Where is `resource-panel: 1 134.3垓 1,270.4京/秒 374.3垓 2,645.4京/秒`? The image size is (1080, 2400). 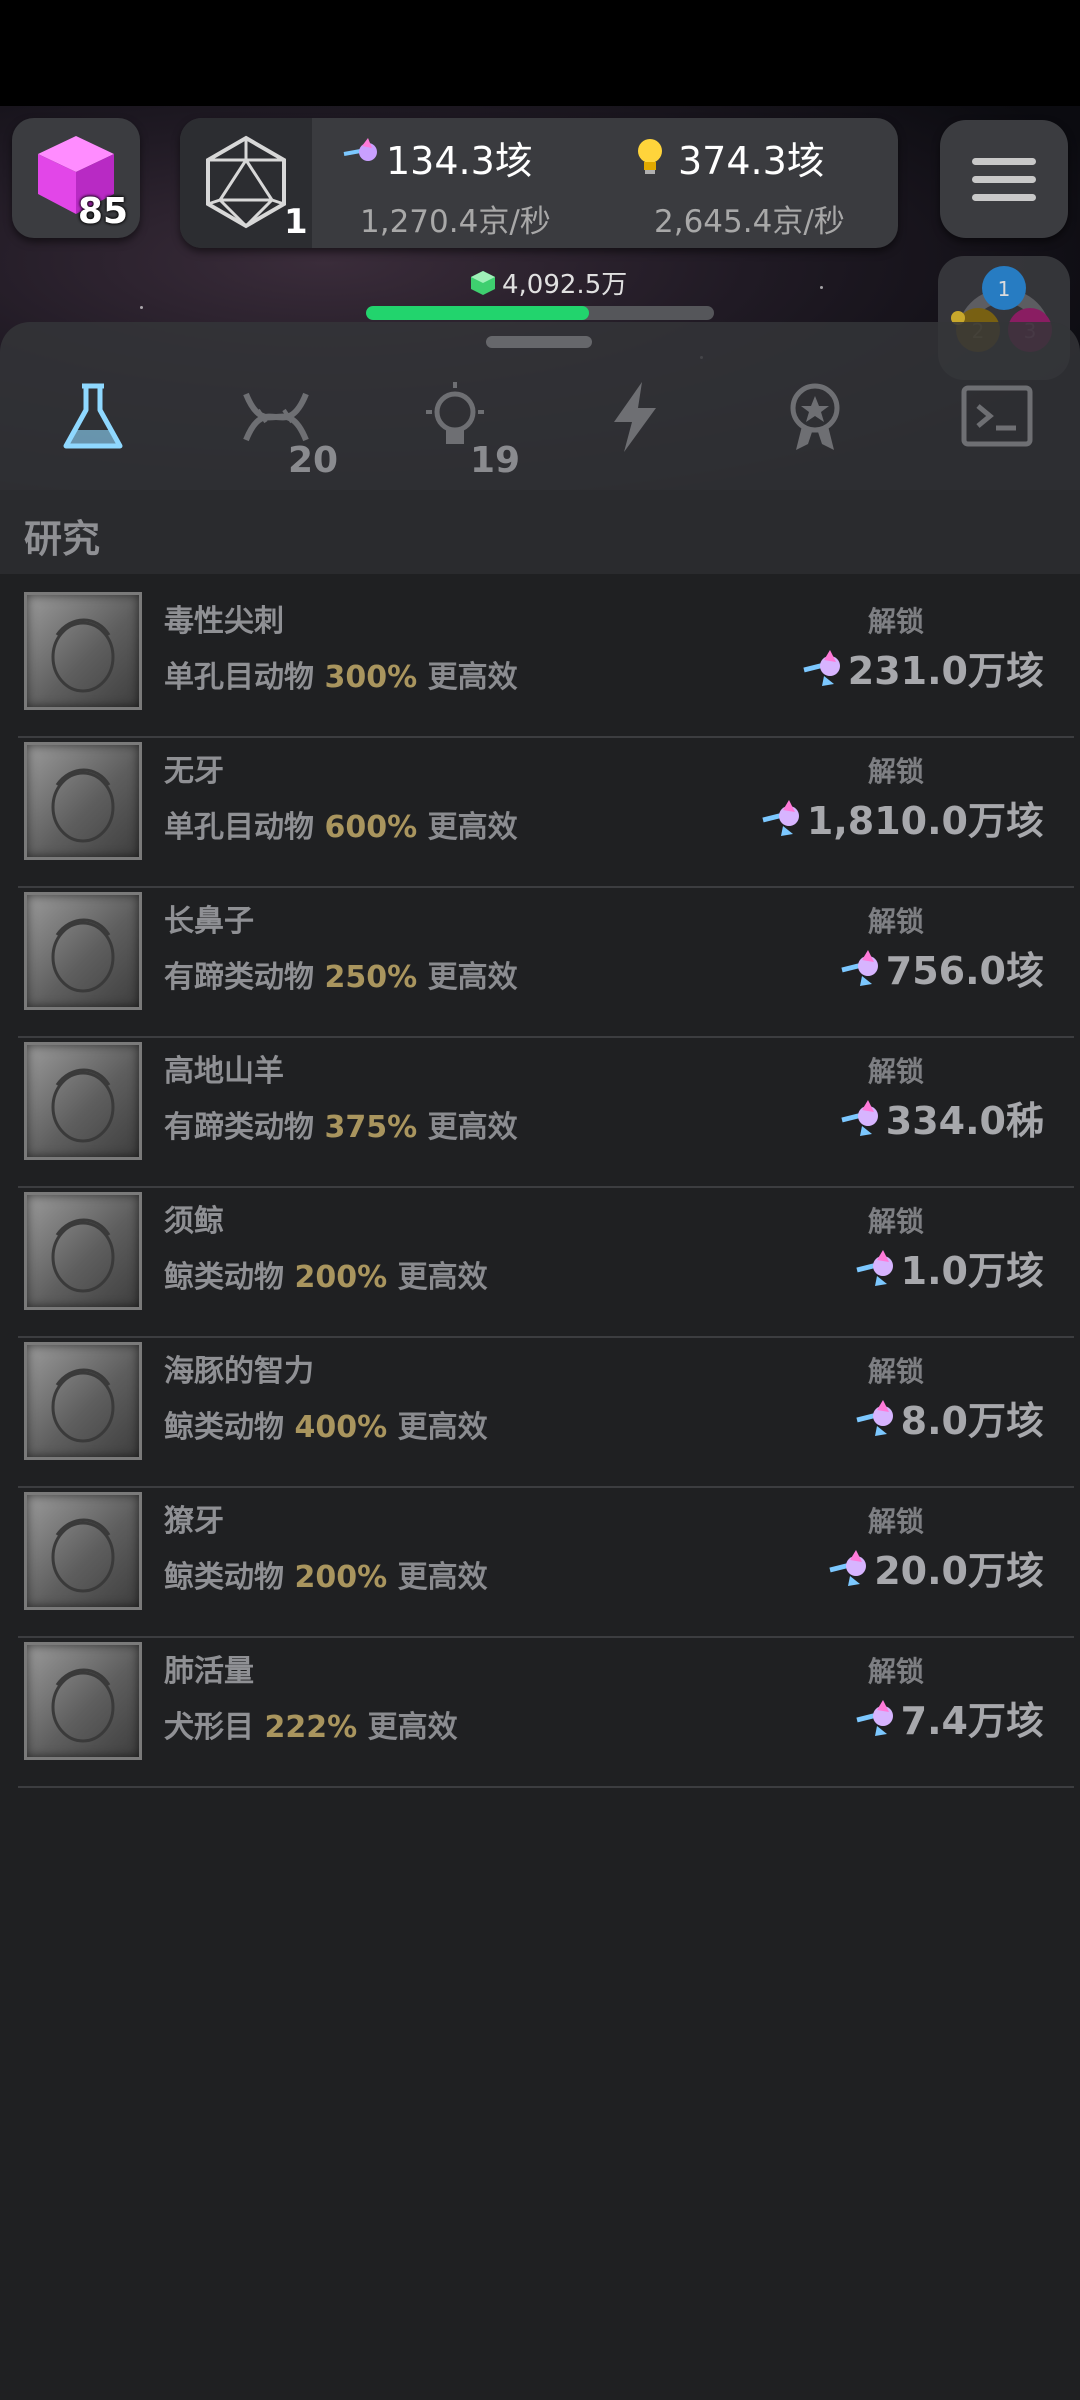 resource-panel: 1 134.3垓 1,270.4京/秒 374.3垓 2,645.4京/秒 is located at coordinates (539, 183).